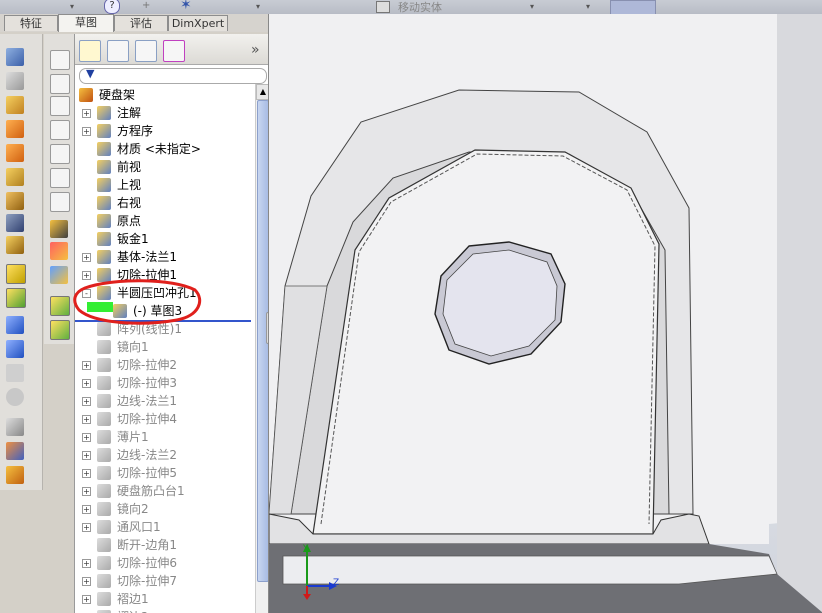 This screenshot has height=613, width=822. What do you see at coordinates (129, 167) in the screenshot?
I see `tree-item-label: 前视` at bounding box center [129, 167].